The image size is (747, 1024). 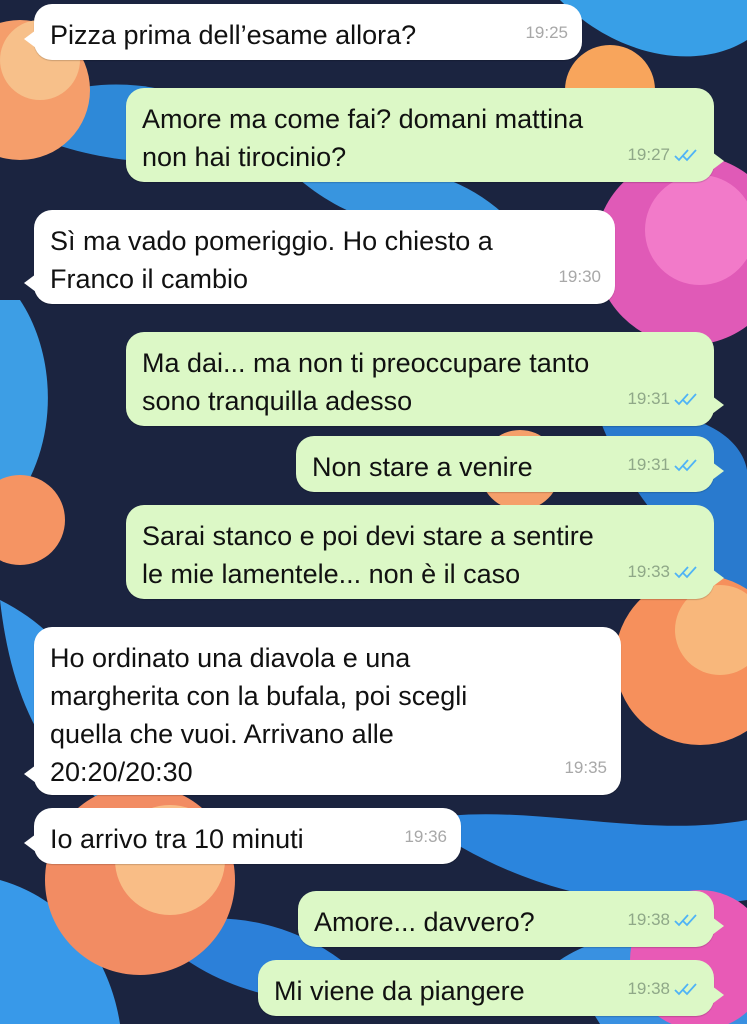 I want to click on message-text: Pizza prima dell’esame allora?, so click(x=233, y=35).